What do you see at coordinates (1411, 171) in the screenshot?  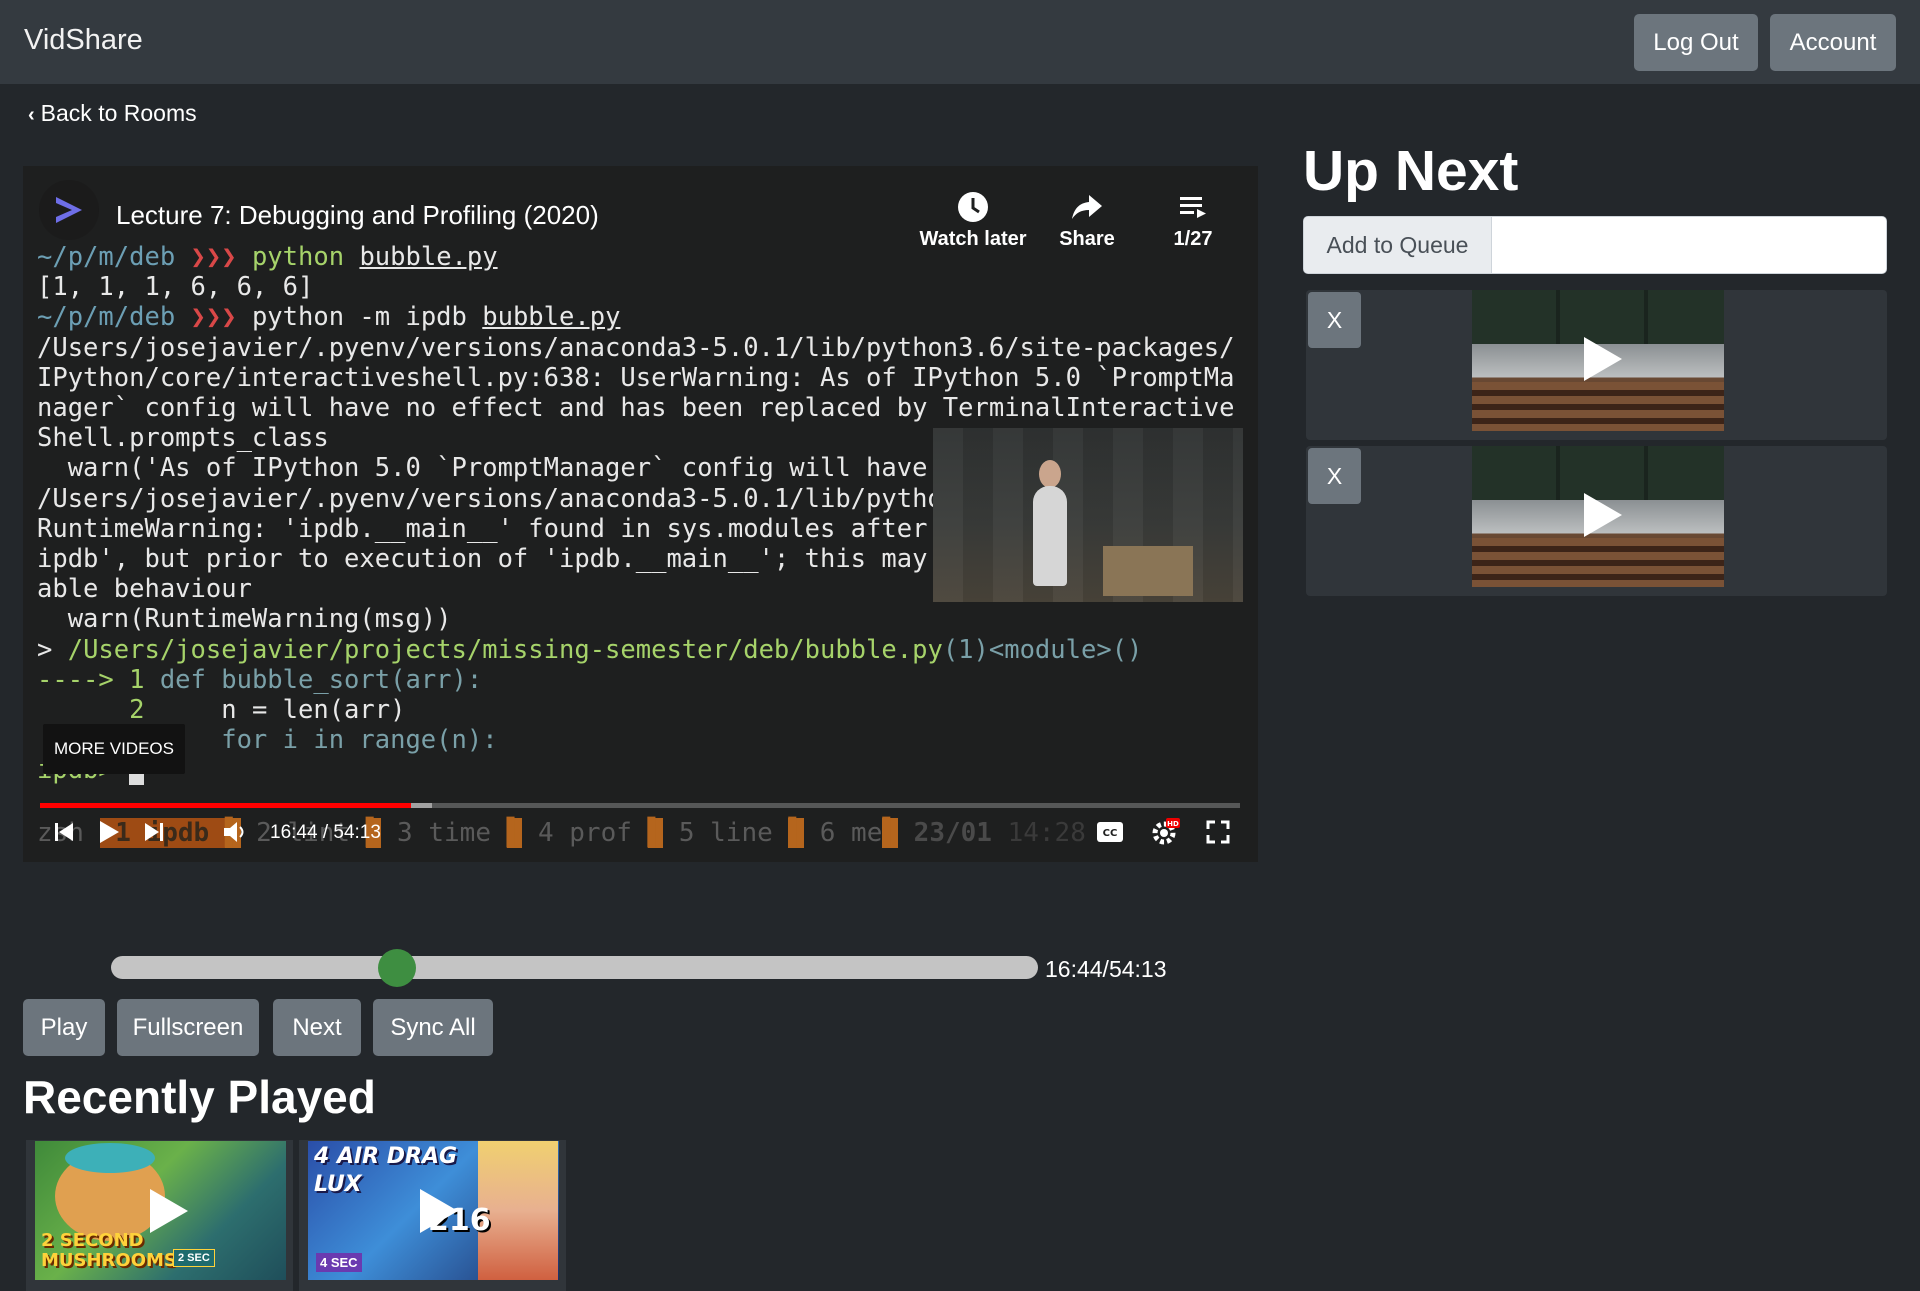 I see `up-next-heading: Up Next` at bounding box center [1411, 171].